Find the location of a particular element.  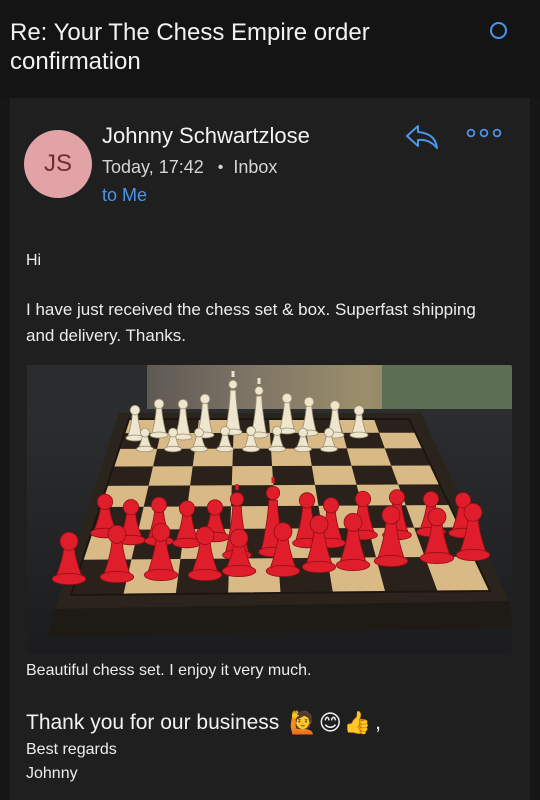

thanks-text: Thank you for our business is located at coordinates (153, 722).